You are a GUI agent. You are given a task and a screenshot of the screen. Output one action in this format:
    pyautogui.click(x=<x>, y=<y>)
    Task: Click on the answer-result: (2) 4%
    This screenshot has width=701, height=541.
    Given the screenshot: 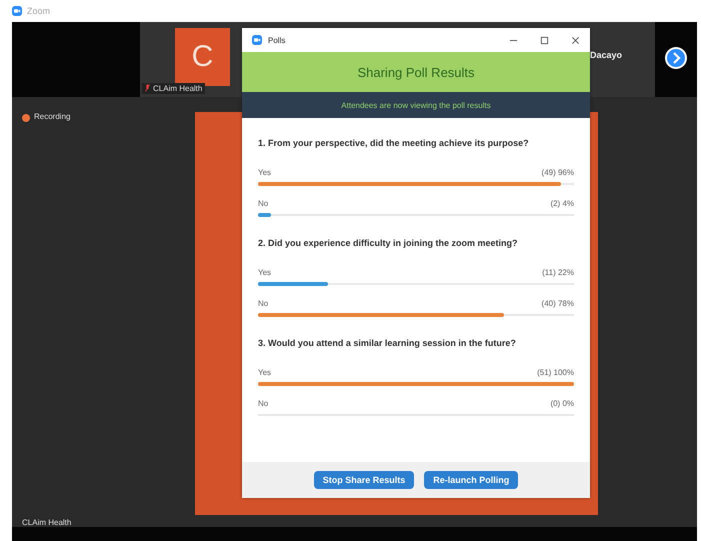 What is the action you would take?
    pyautogui.click(x=562, y=203)
    